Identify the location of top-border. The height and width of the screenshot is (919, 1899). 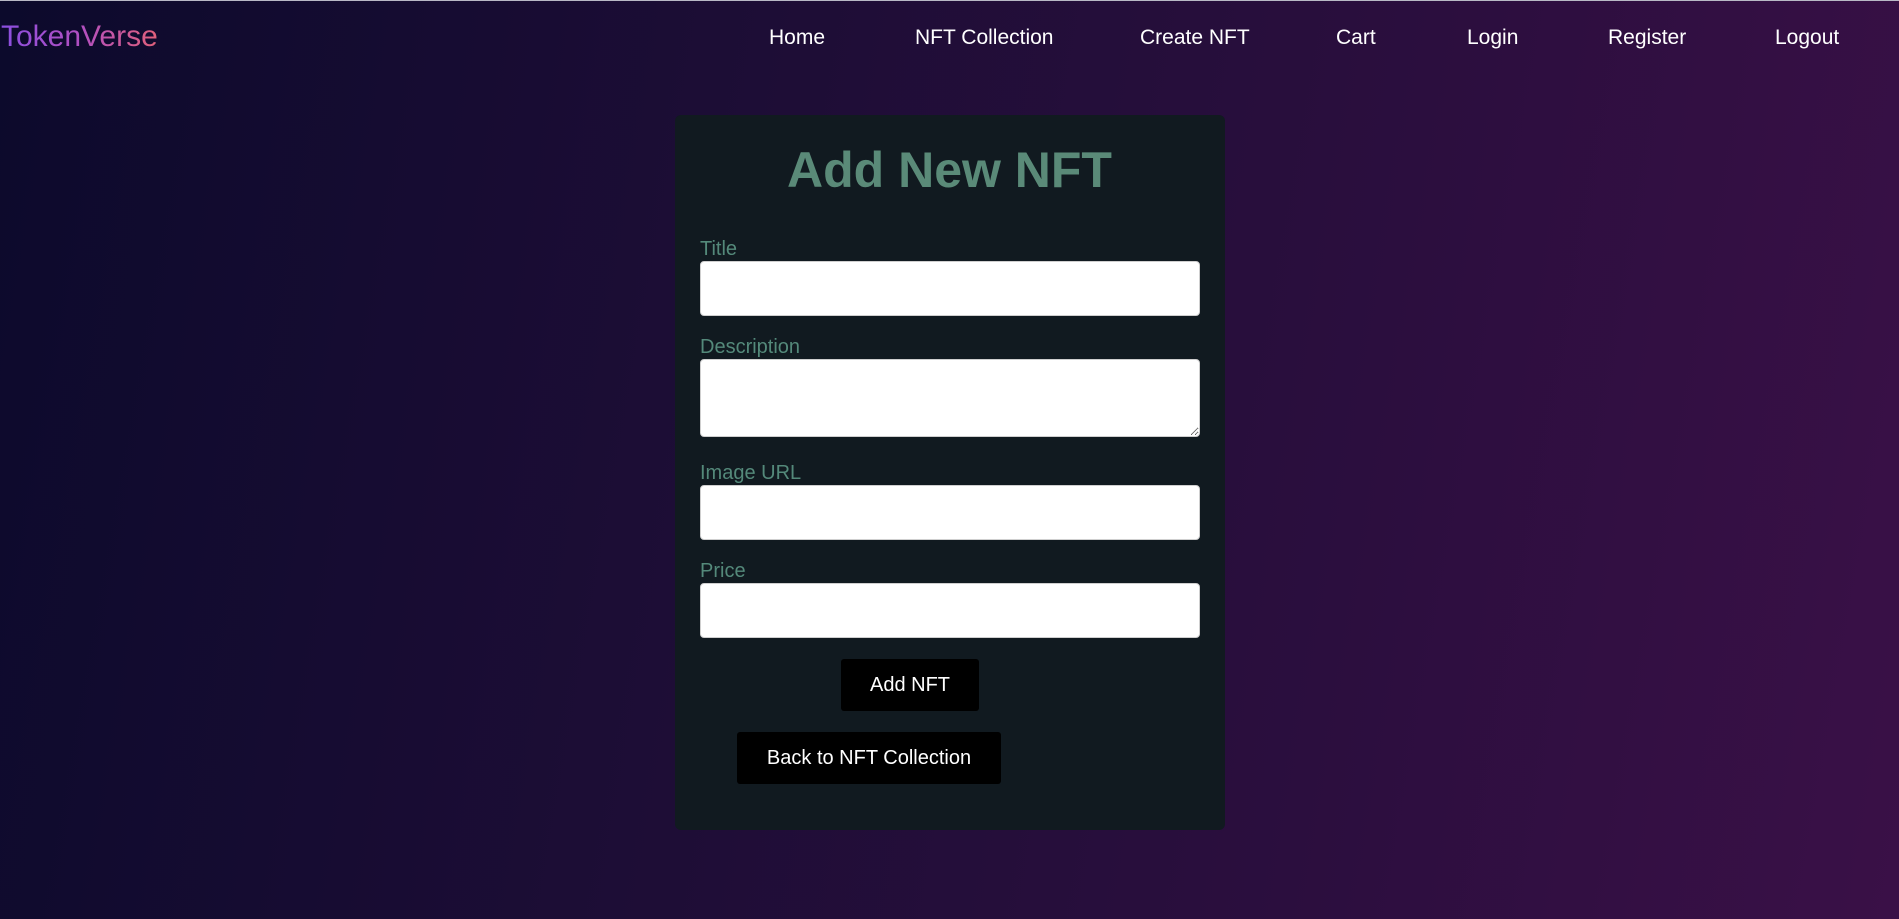
(949, 0).